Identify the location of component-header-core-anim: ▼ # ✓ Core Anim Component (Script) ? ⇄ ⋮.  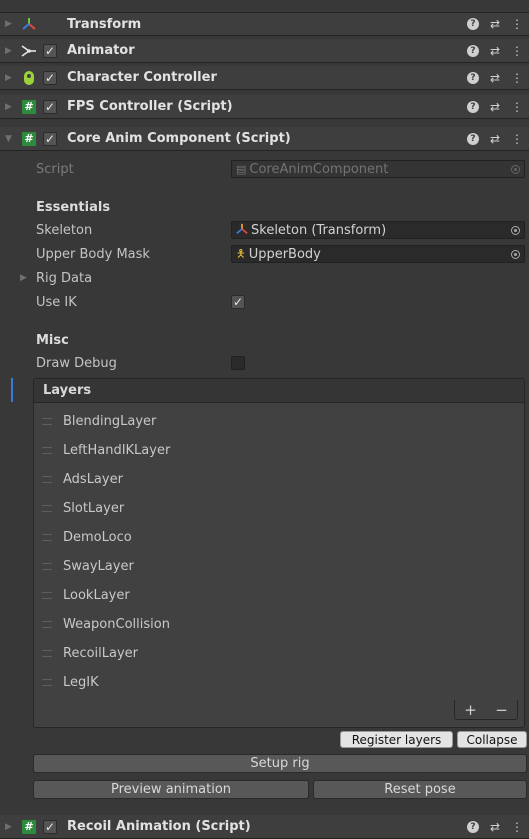
(264, 139).